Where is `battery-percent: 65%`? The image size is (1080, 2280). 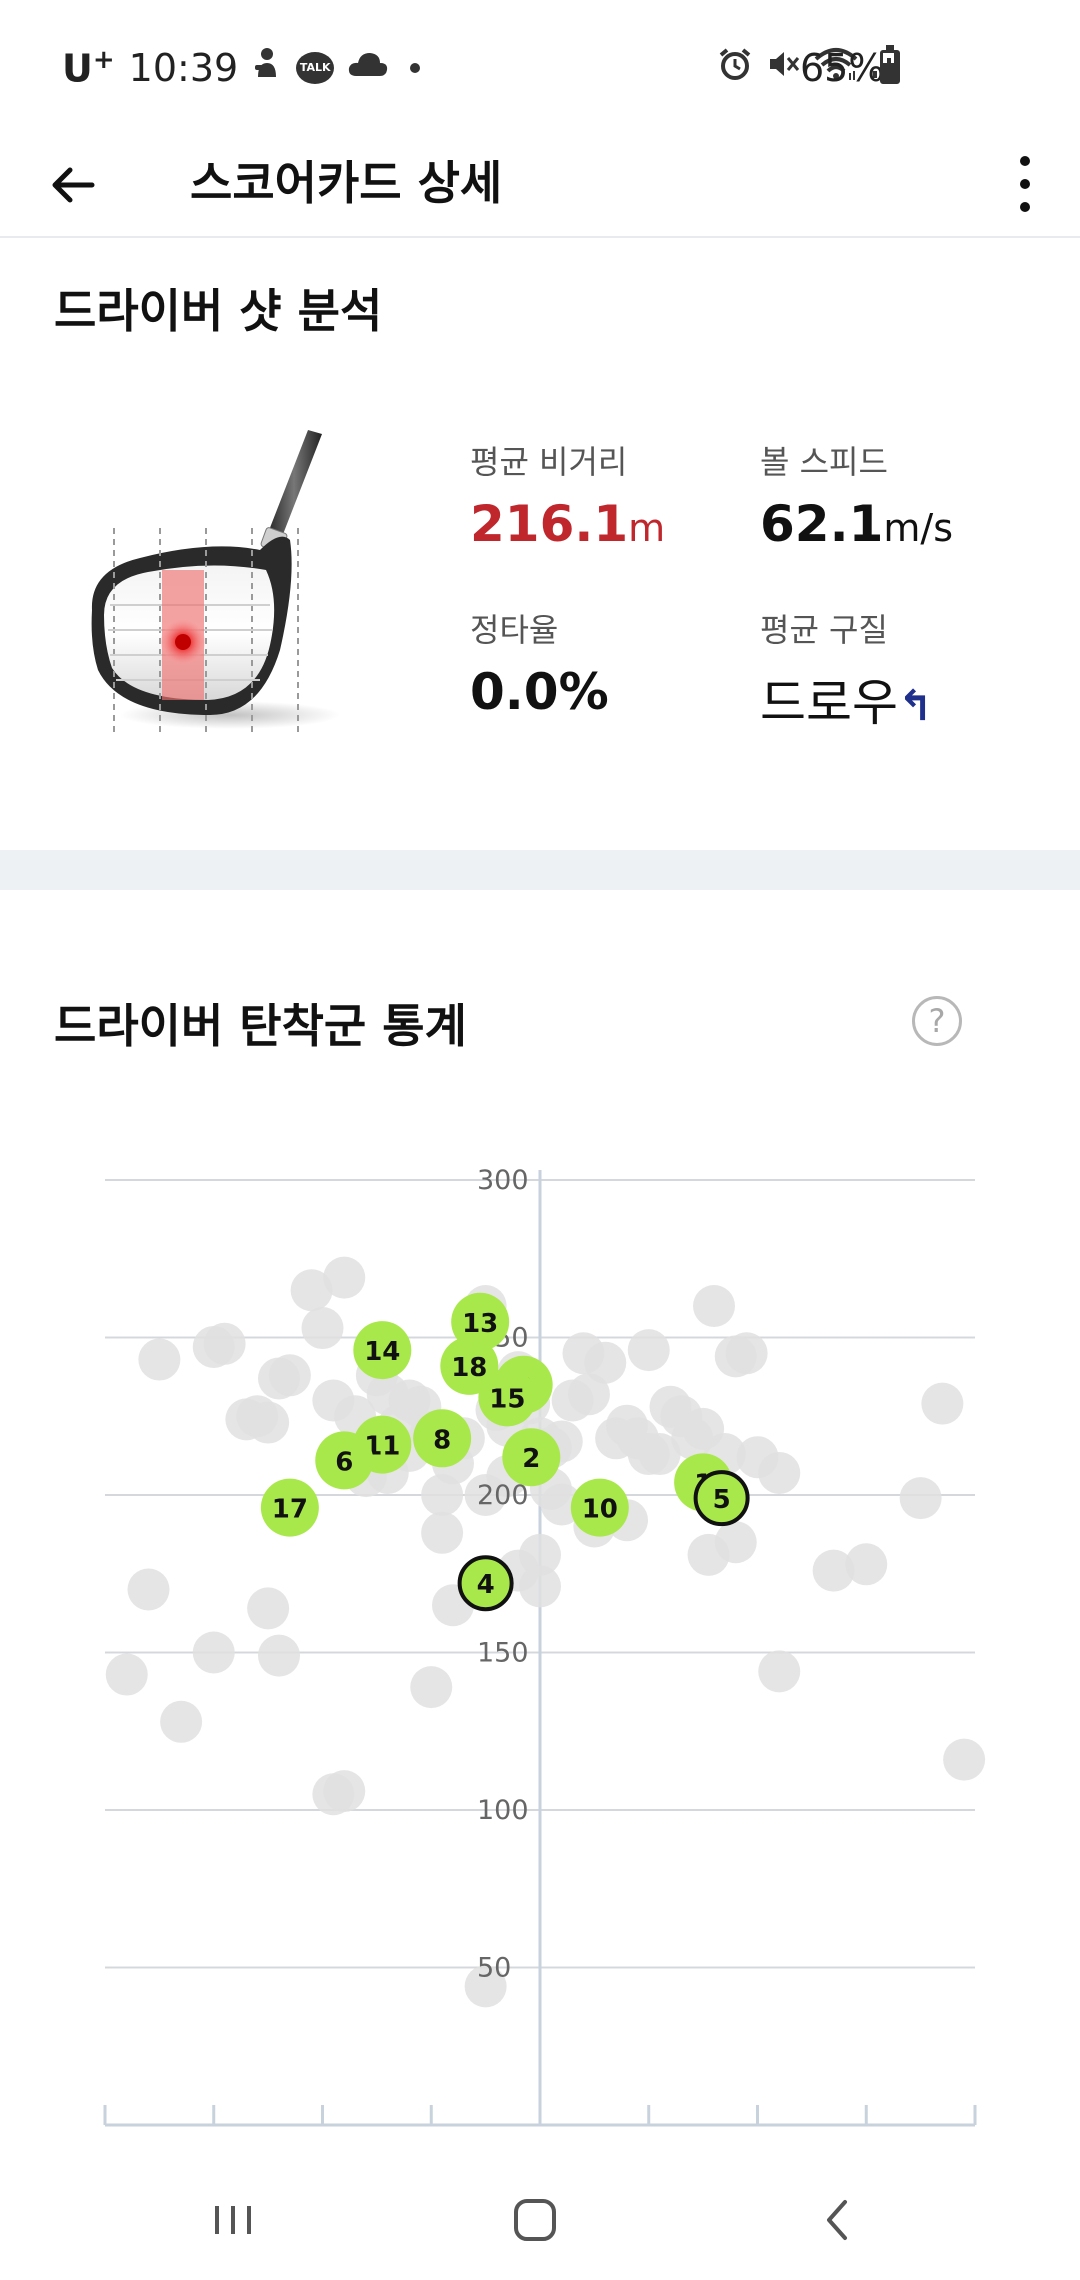 battery-percent: 65% is located at coordinates (842, 68).